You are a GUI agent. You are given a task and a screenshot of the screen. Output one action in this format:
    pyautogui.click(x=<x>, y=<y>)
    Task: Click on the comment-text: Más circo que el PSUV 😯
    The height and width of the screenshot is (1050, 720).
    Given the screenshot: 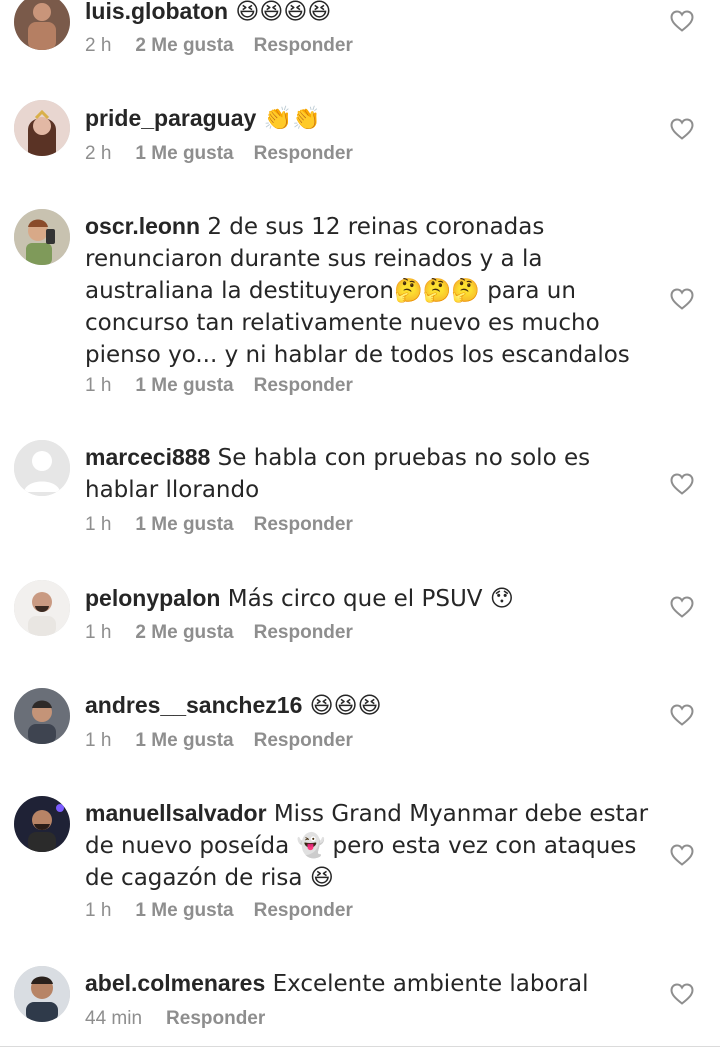 What is the action you would take?
    pyautogui.click(x=367, y=599)
    